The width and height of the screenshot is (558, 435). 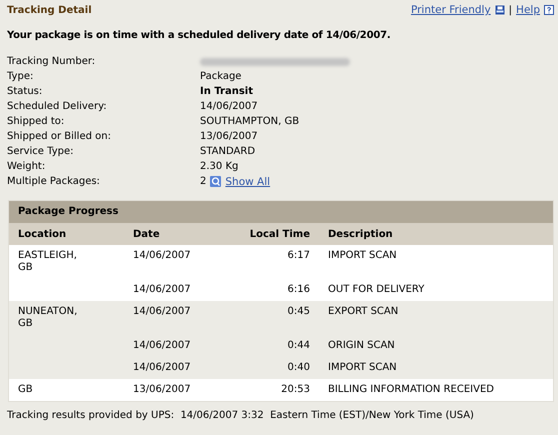 I want to click on location-cell-text: NUNEATON, GB, so click(x=48, y=318).